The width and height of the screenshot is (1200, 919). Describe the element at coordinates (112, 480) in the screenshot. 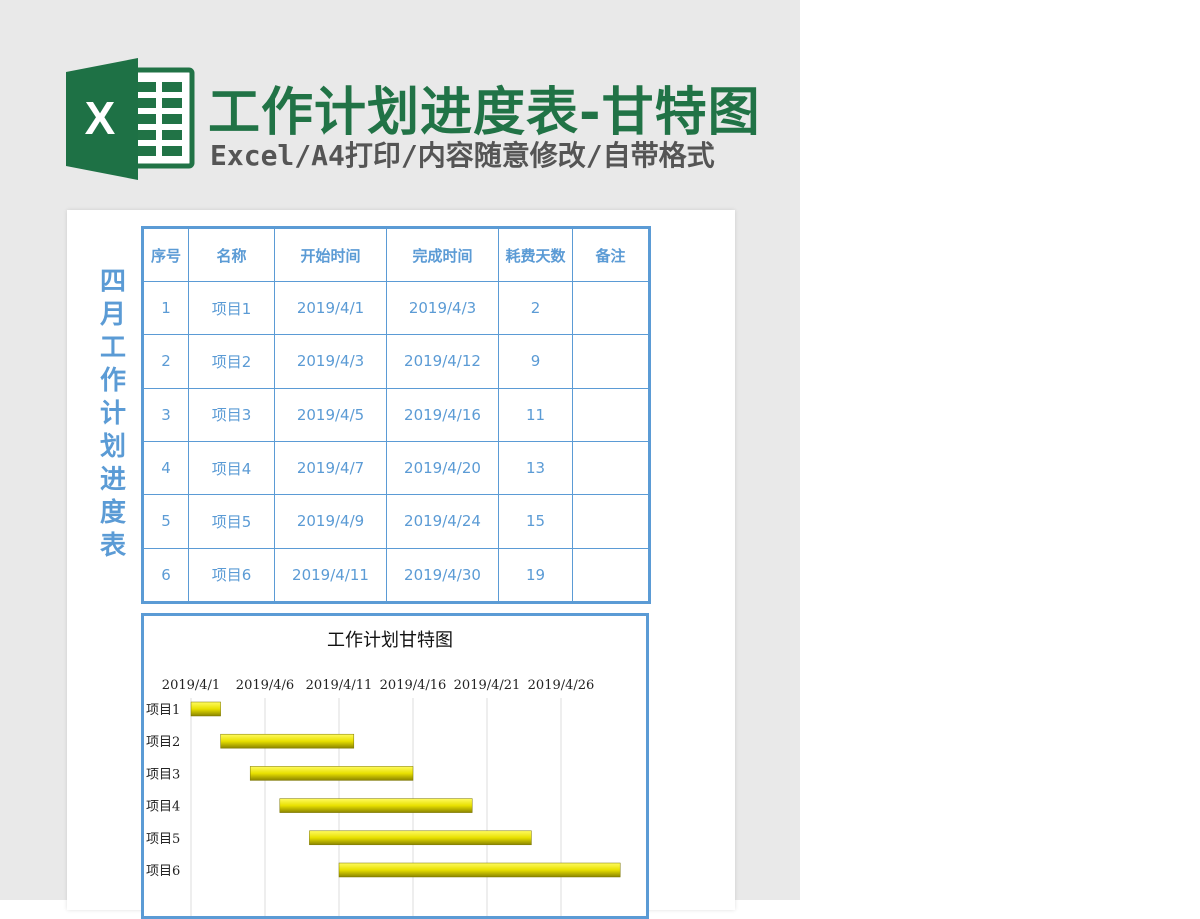

I see `side-title-char: 进` at that location.